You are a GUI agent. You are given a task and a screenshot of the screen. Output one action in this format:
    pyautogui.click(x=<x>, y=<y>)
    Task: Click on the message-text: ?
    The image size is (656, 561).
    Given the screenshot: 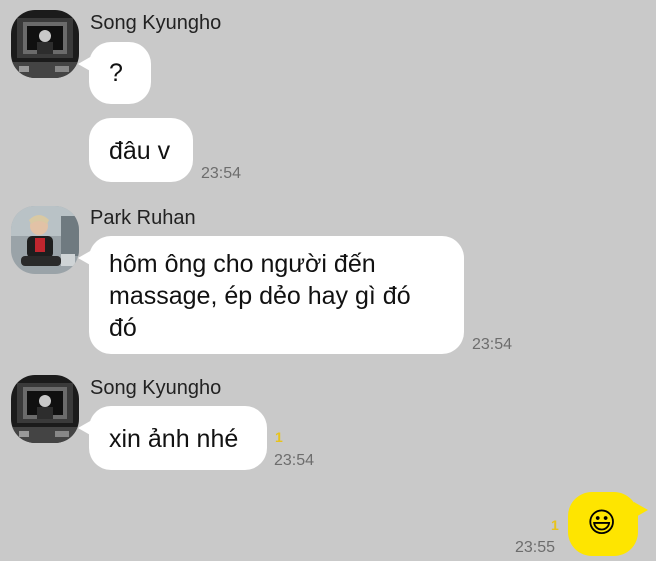 What is the action you would take?
    pyautogui.click(x=116, y=73)
    